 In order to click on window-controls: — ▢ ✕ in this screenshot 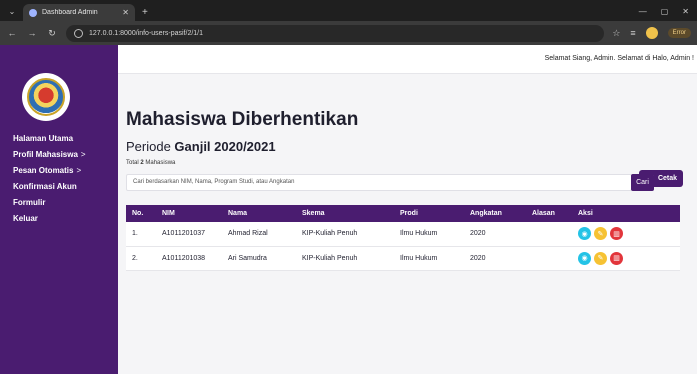, I will do `click(668, 14)`.